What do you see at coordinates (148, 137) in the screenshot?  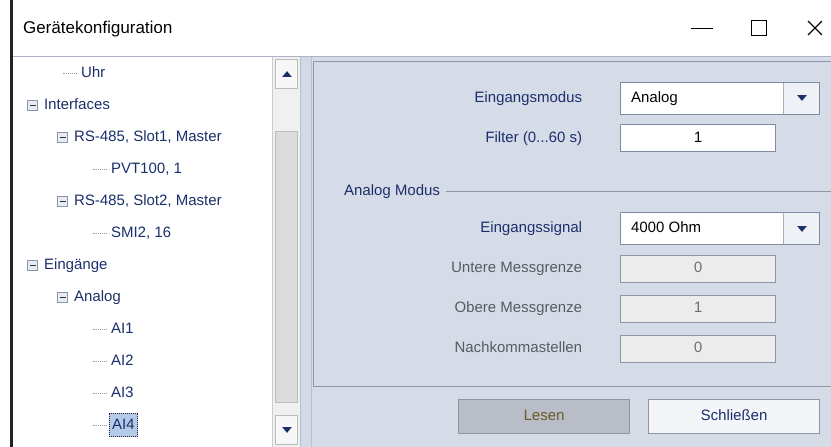 I see `tree-item: RS-485, Slot1, Master` at bounding box center [148, 137].